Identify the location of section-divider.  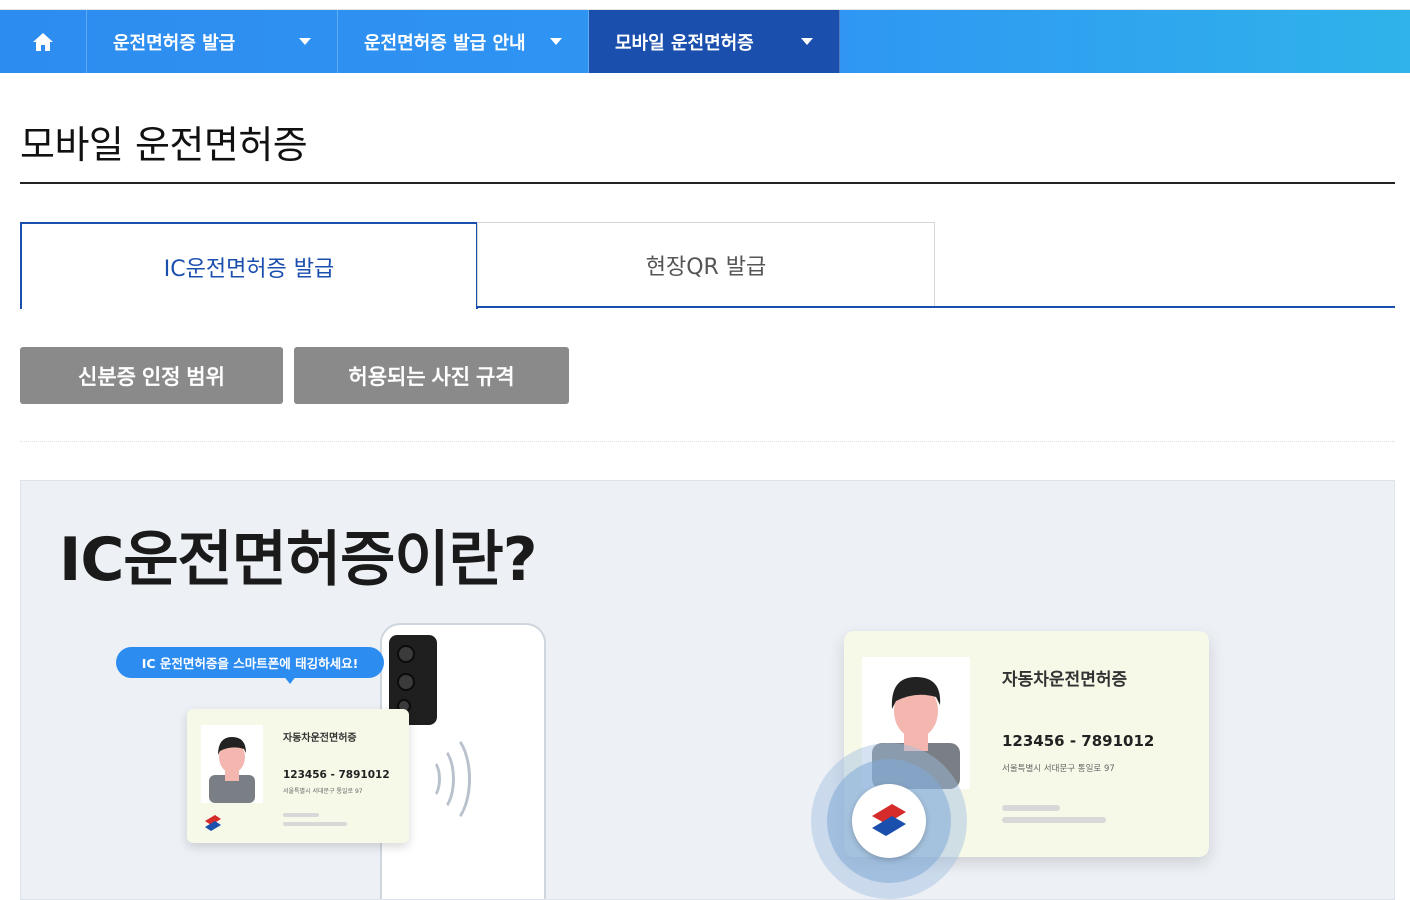
(707, 441).